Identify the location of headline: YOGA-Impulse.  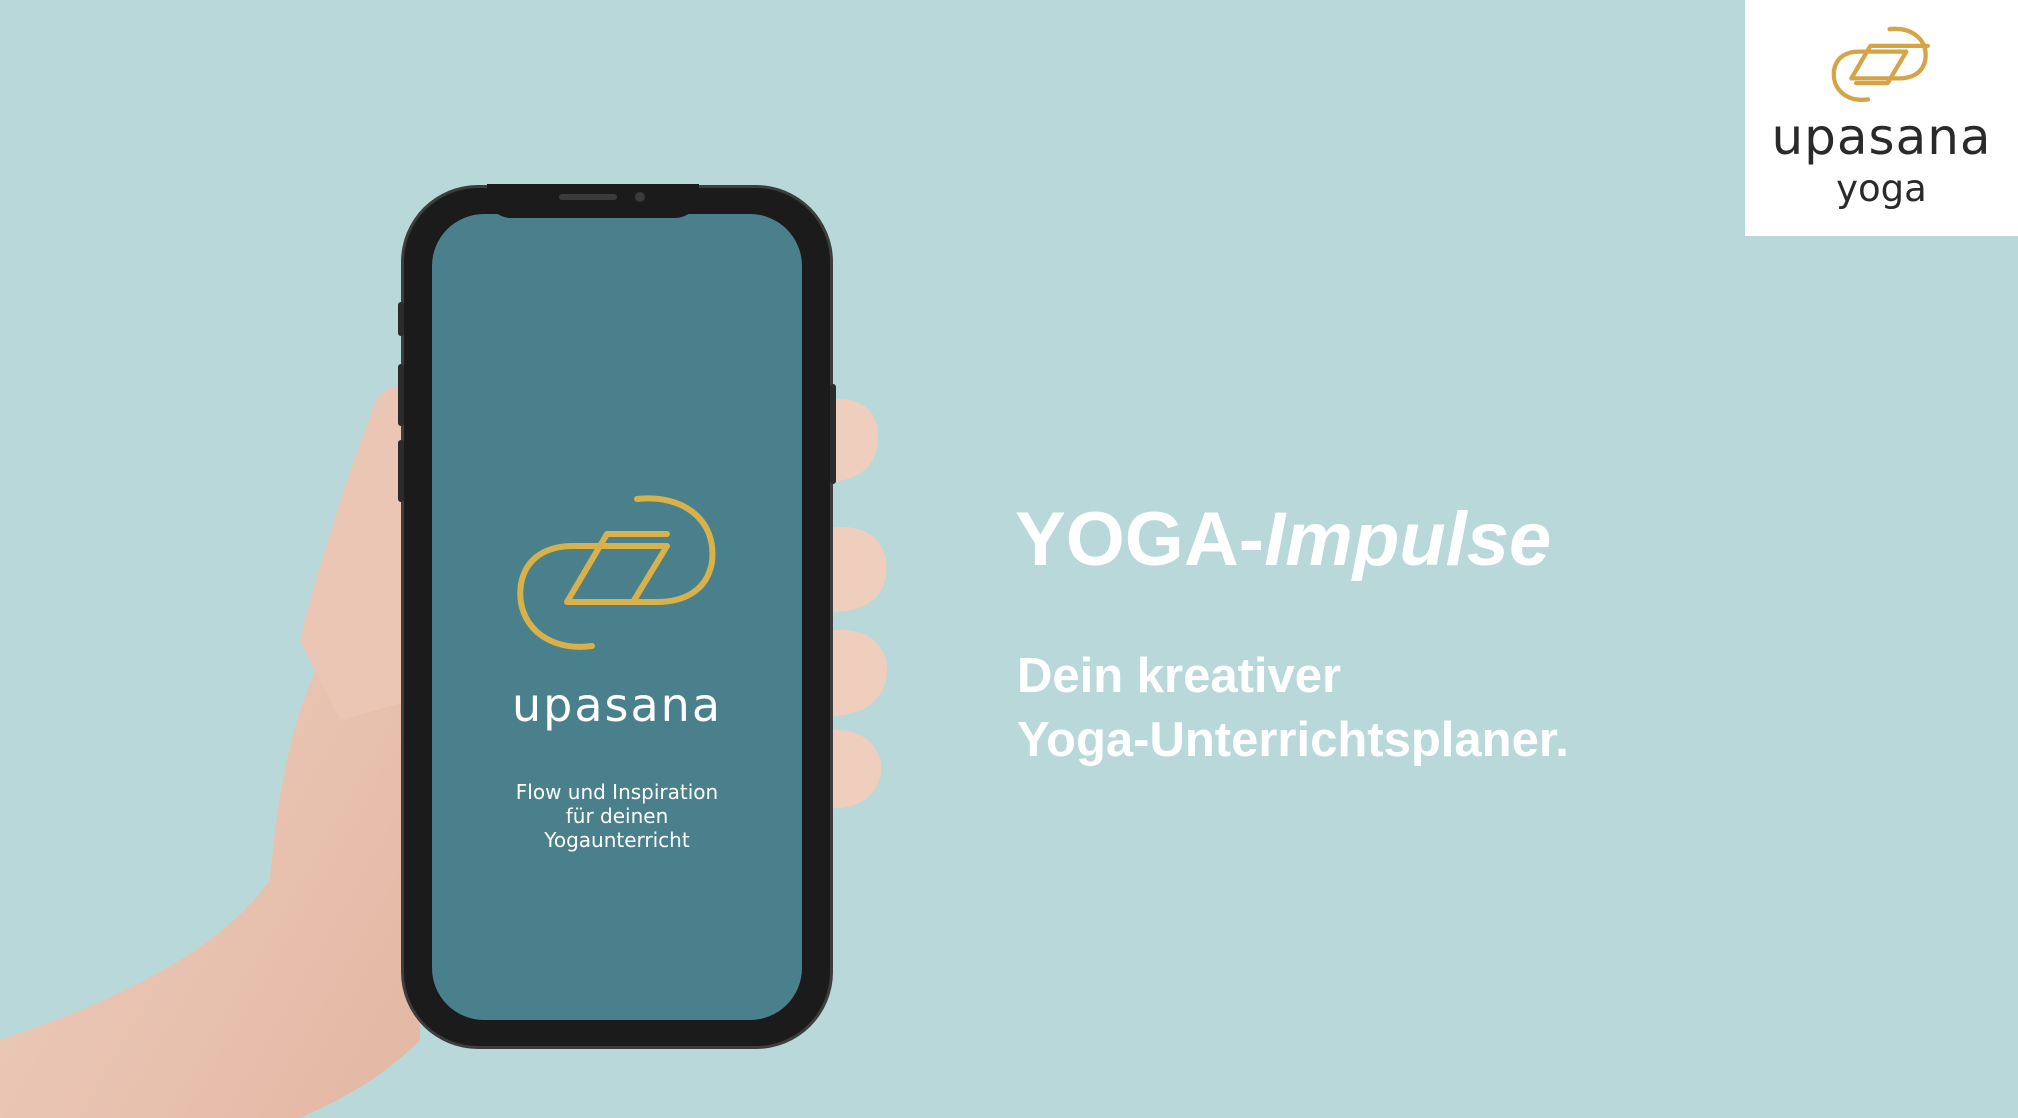
(1283, 540).